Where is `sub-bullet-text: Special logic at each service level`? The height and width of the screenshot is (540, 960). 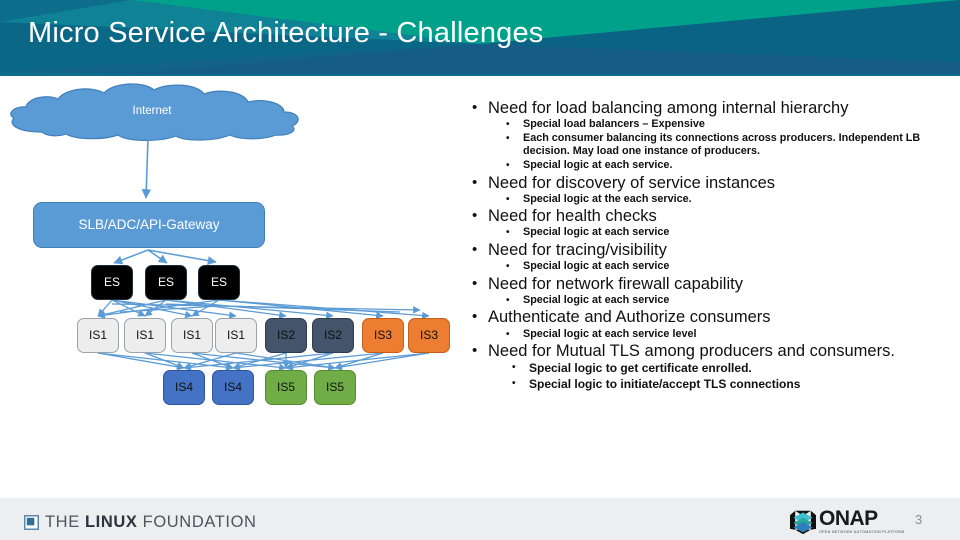
sub-bullet-text: Special logic at each service level is located at coordinates (610, 333).